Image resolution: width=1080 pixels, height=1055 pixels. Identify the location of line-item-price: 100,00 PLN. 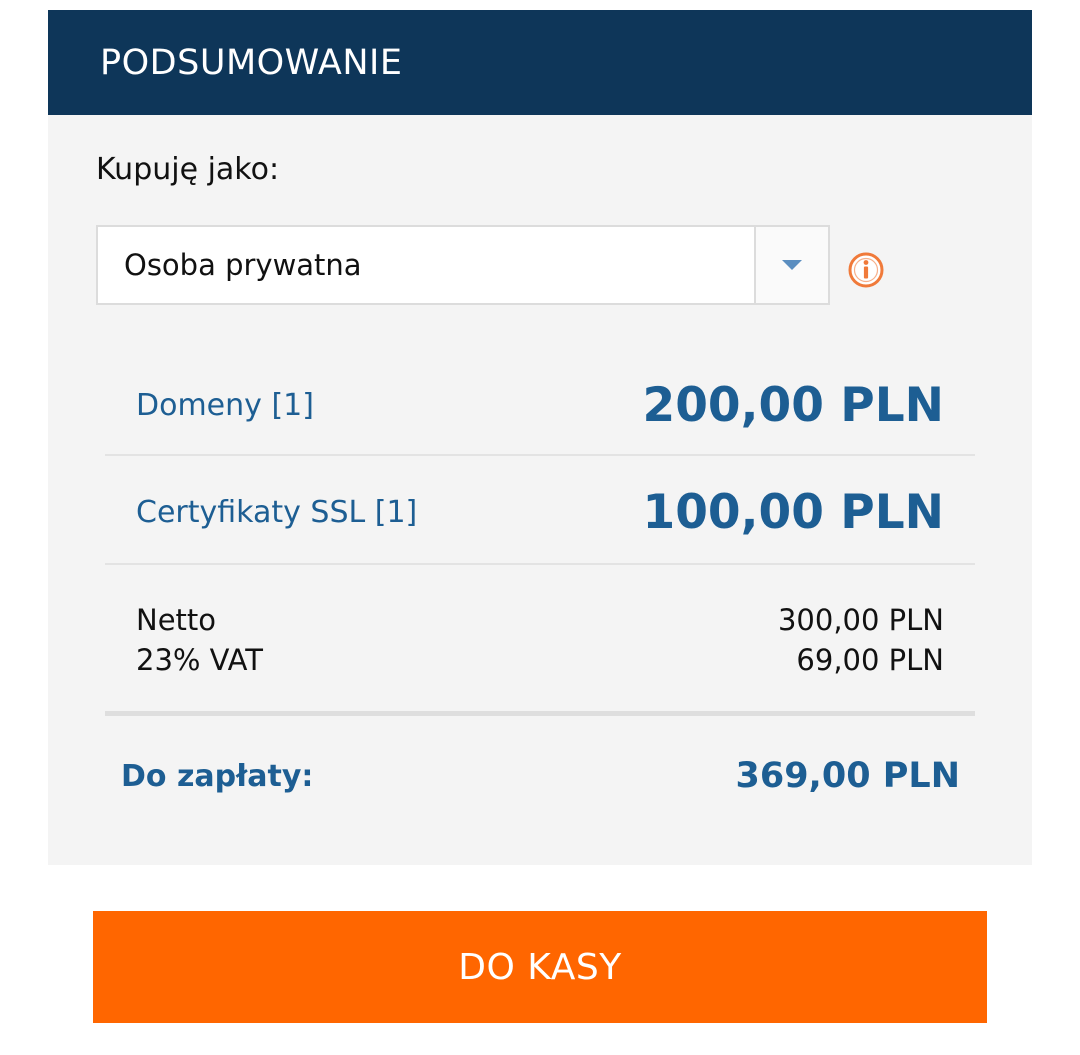
(793, 512).